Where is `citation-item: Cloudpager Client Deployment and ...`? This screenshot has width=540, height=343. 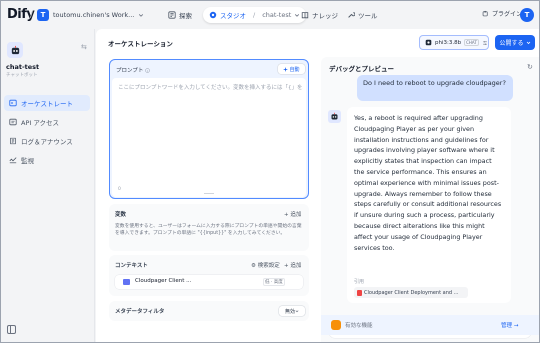 citation-item: Cloudpager Client Deployment and ... is located at coordinates (411, 292).